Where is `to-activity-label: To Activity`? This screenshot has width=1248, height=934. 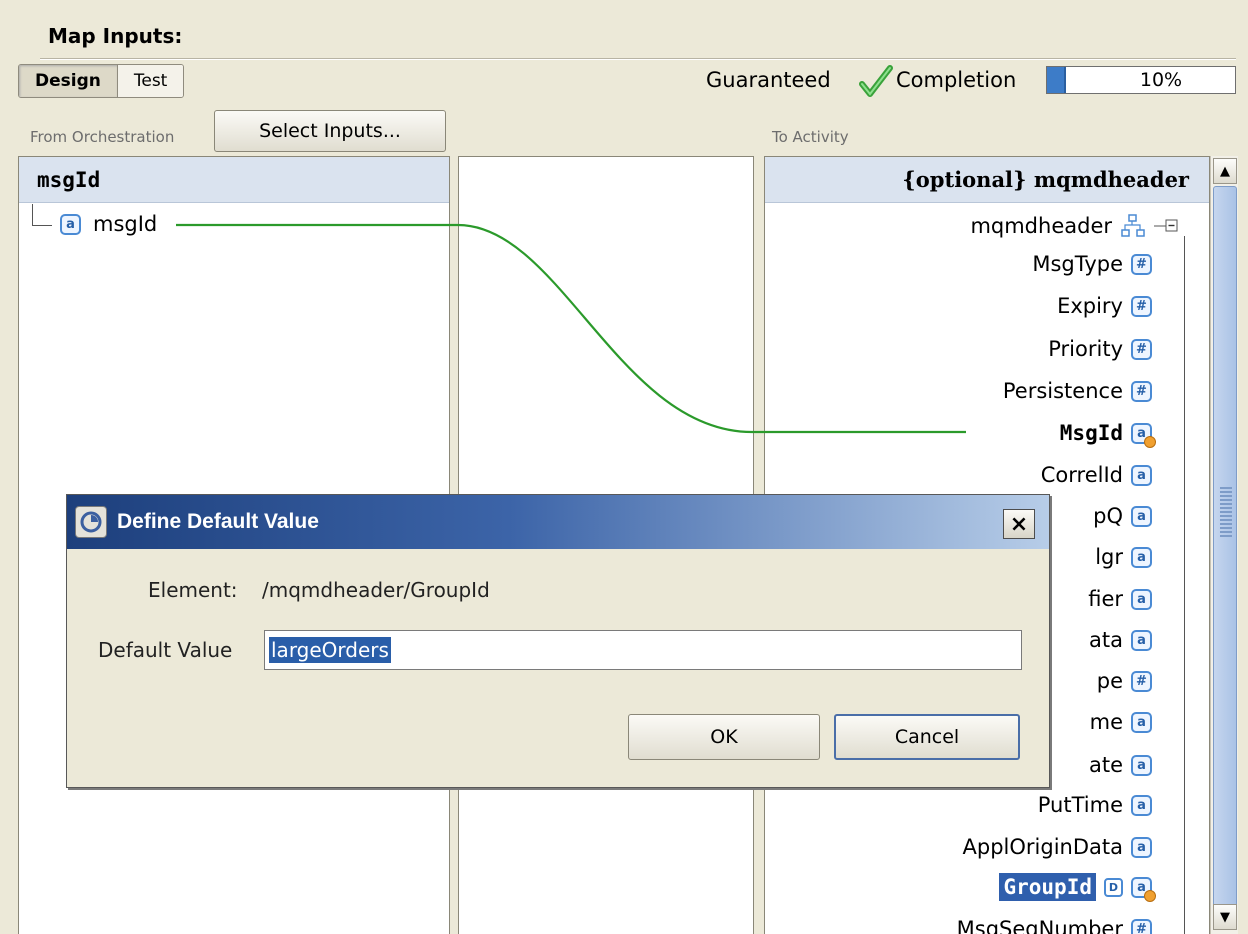 to-activity-label: To Activity is located at coordinates (810, 137).